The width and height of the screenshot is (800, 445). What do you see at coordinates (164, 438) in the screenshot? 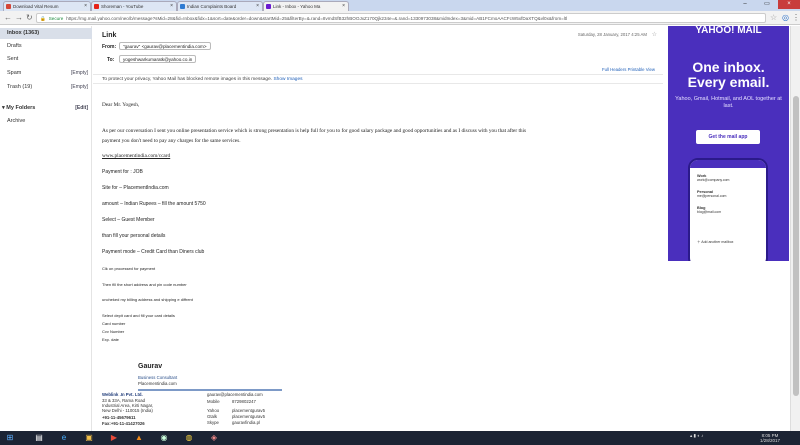
I see `app-icon: ◉` at bounding box center [164, 438].